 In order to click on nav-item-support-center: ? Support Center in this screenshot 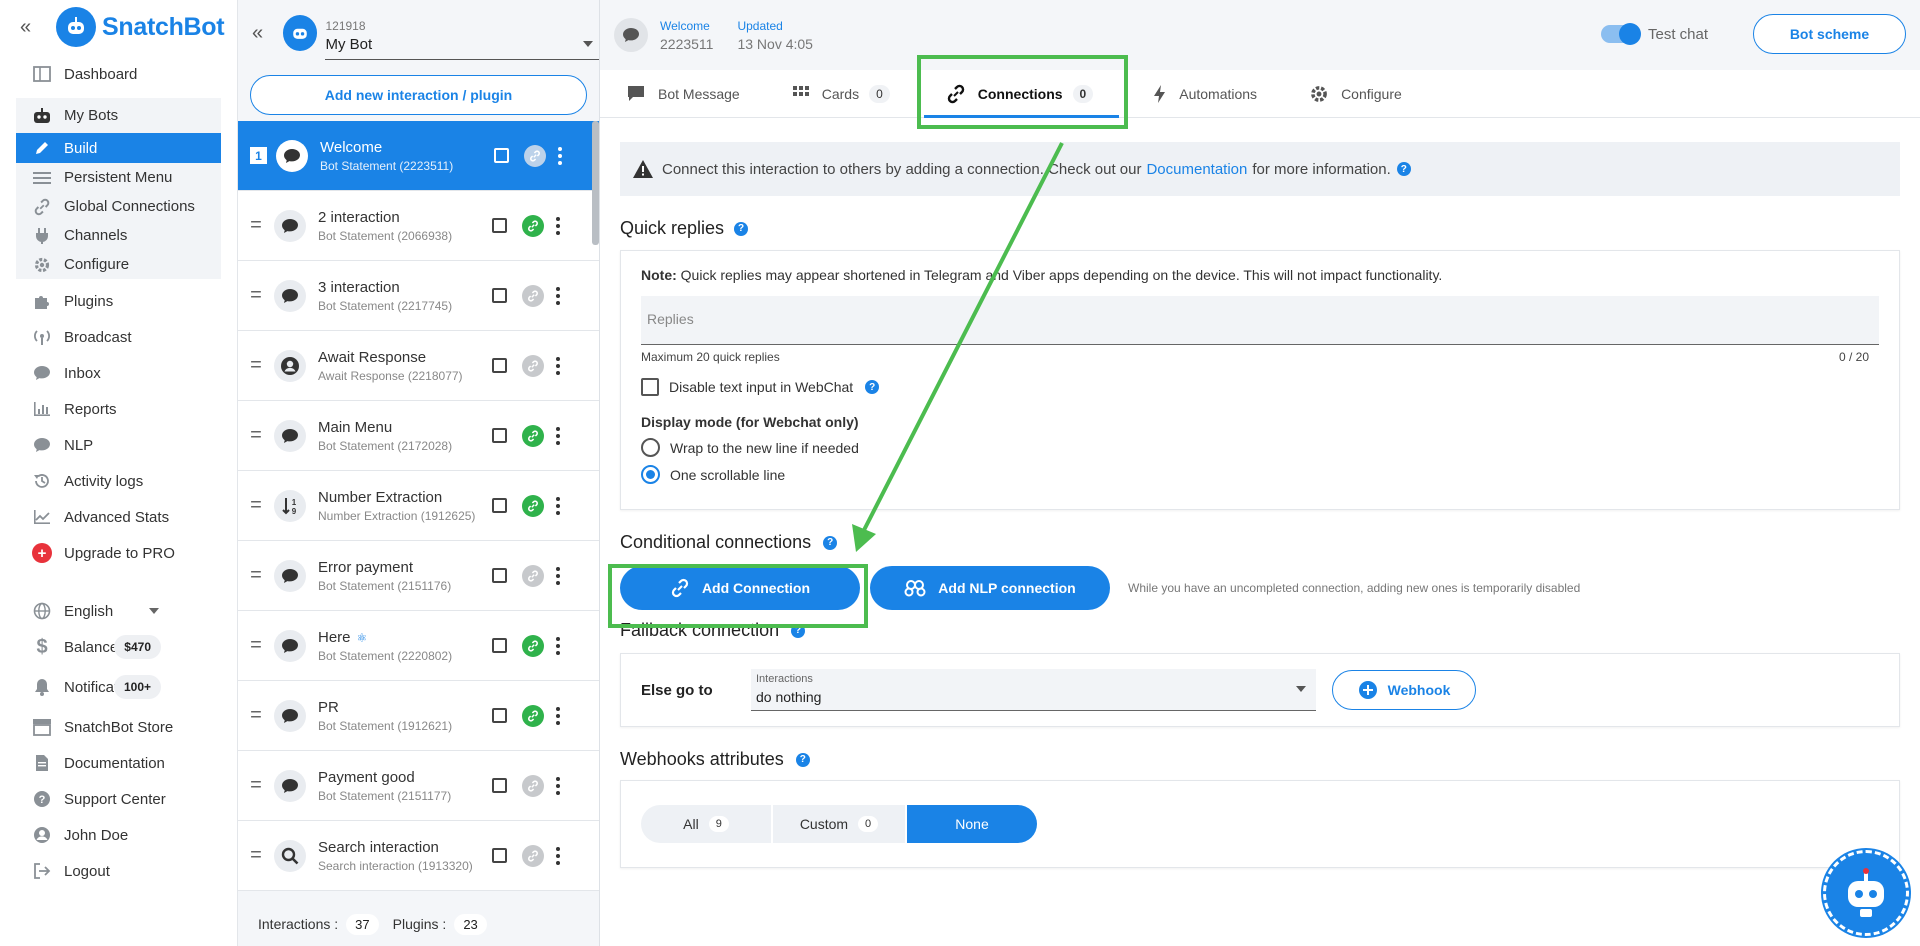, I will do `click(118, 799)`.